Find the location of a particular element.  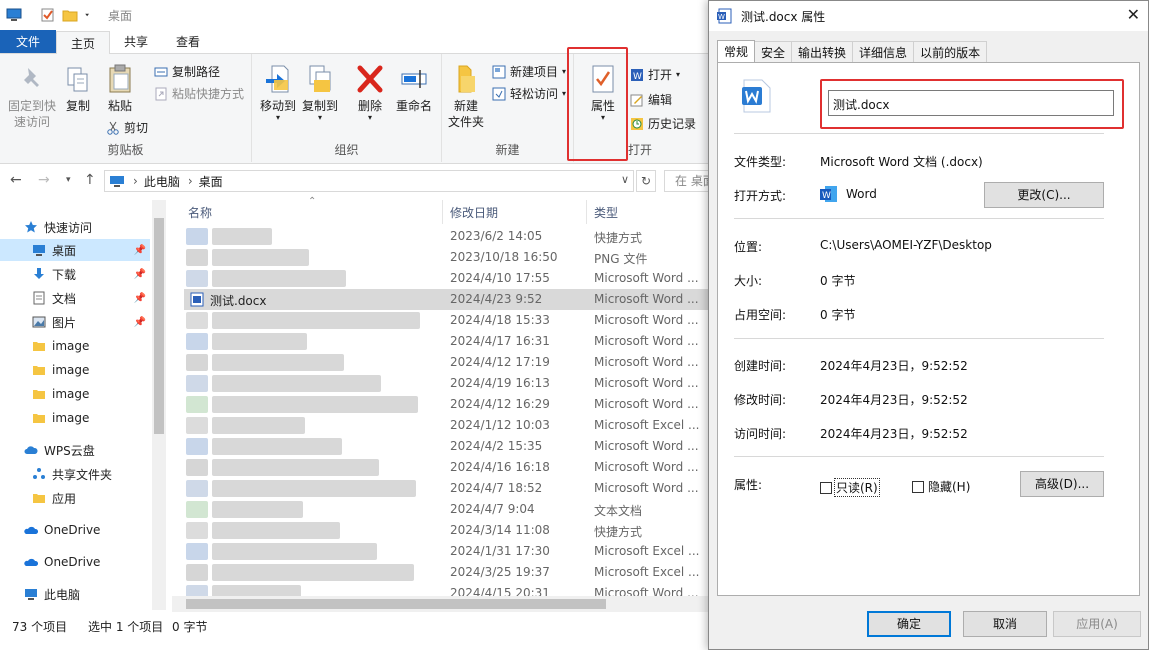

file-row: 2024/3/14 11:08 快捷方式 is located at coordinates (448, 530).